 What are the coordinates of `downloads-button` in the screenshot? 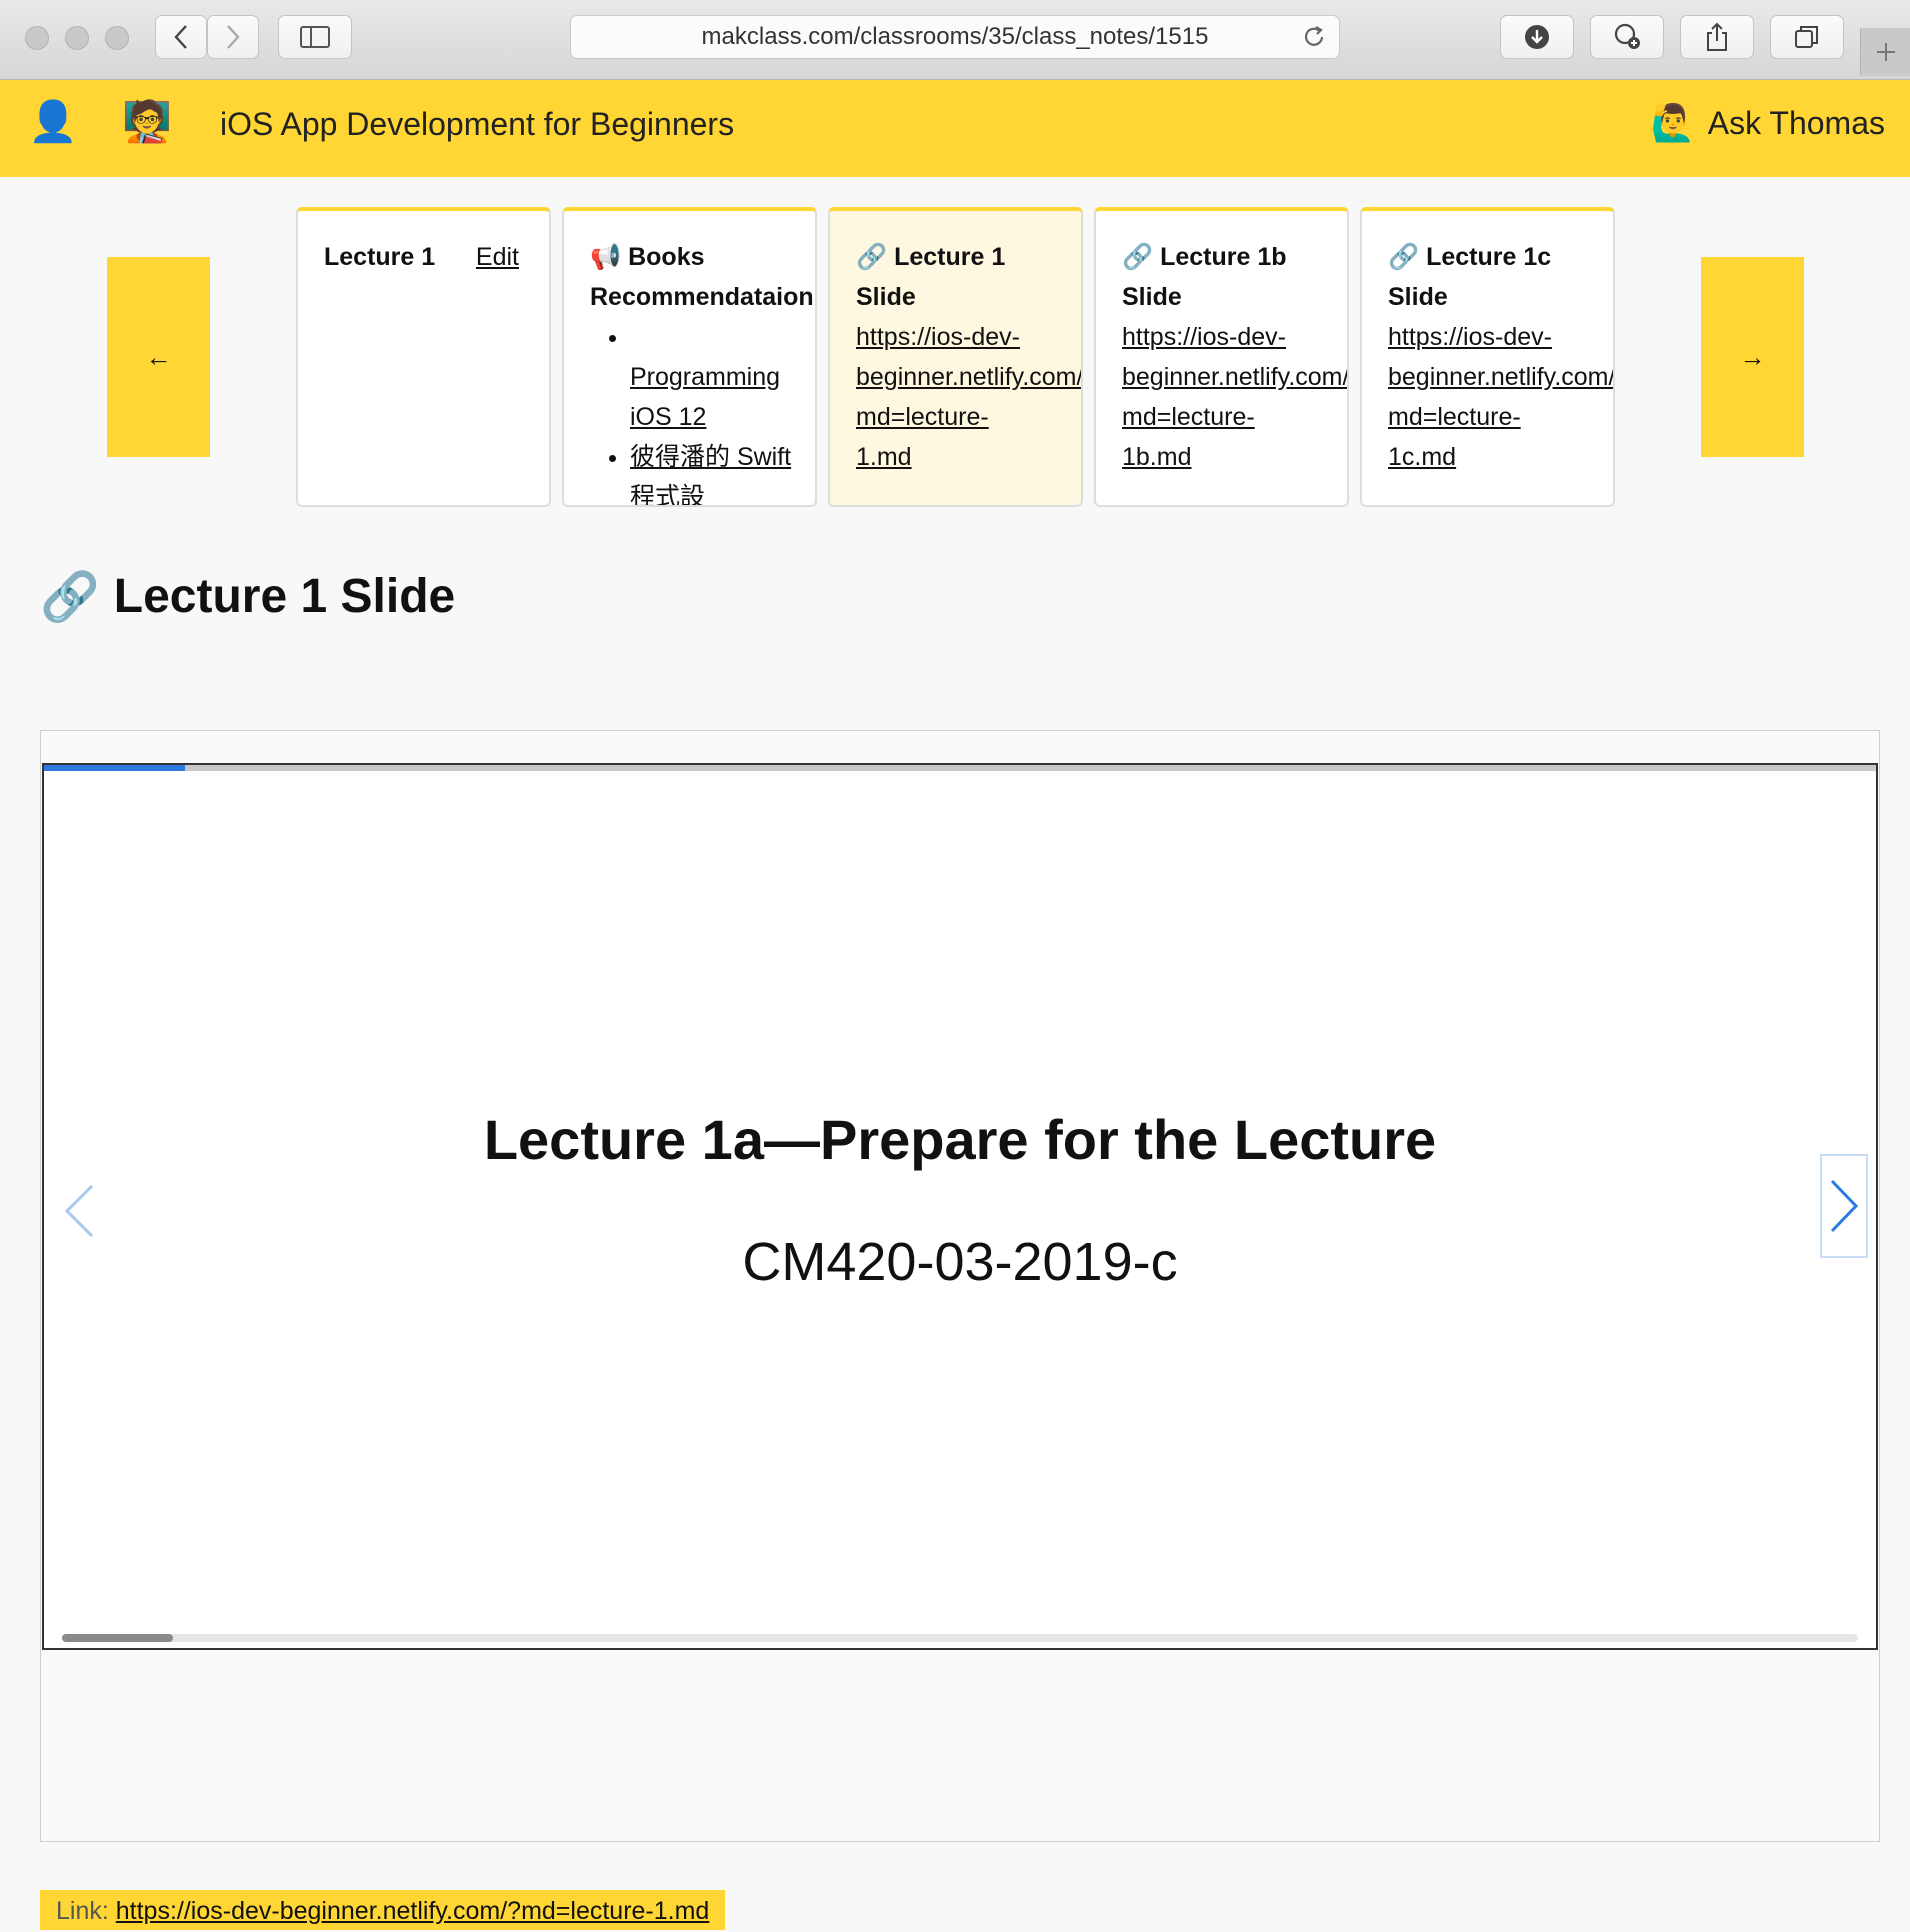 It's located at (1537, 37).